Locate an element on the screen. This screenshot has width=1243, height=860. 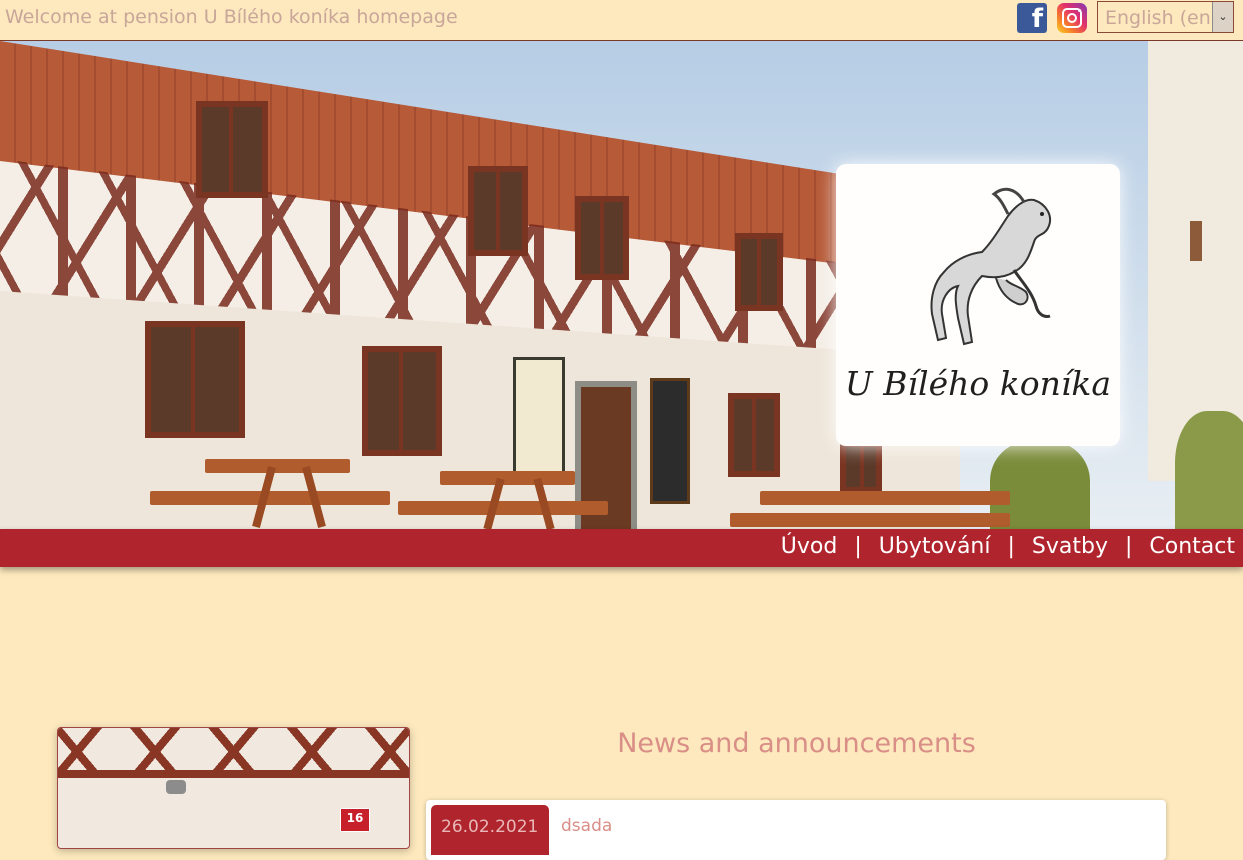
nav-items: Úvod | Ubytování | Svatby | Contact is located at coordinates (1008, 546).